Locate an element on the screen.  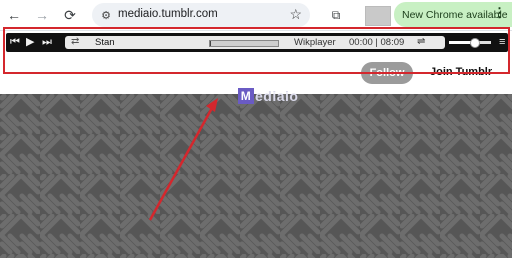
watermark-logo: M is located at coordinates (246, 96).